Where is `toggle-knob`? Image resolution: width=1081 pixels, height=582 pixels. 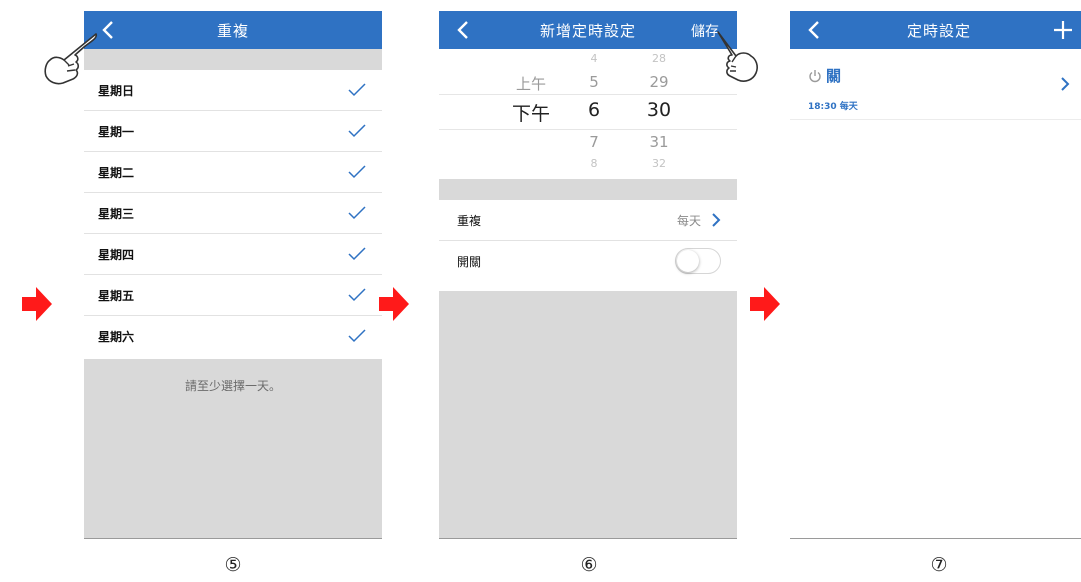 toggle-knob is located at coordinates (688, 261).